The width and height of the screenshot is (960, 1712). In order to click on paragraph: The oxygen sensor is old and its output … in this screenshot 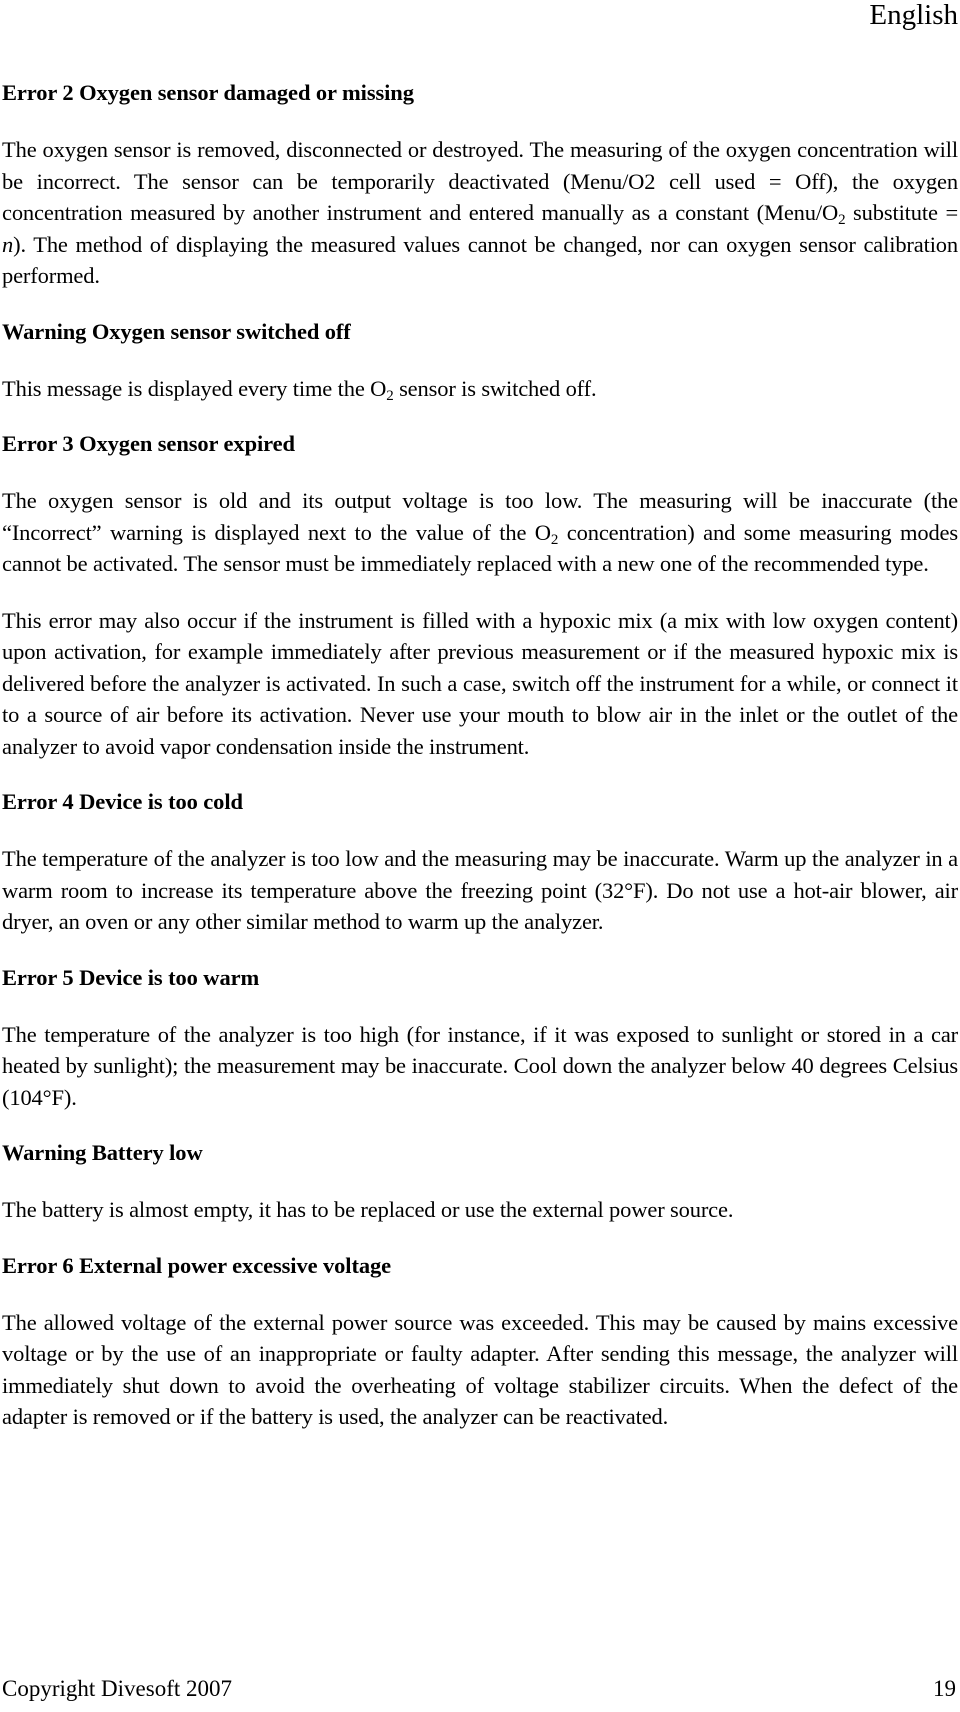, I will do `click(480, 532)`.